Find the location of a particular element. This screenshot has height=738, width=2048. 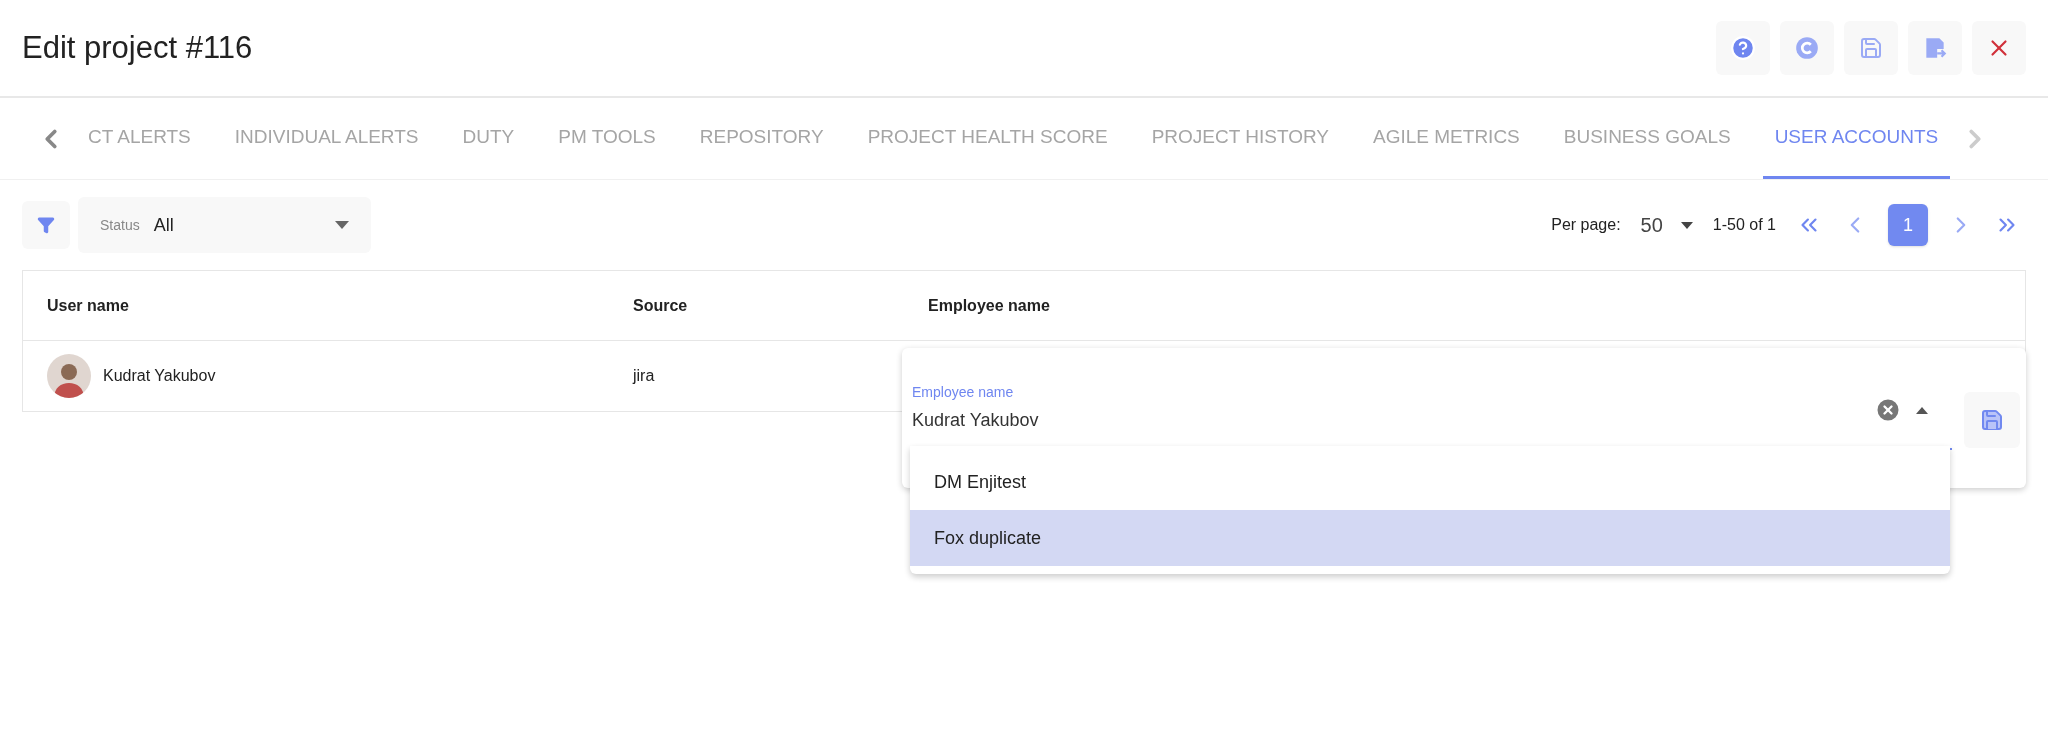

page-title: Edit project #116 is located at coordinates (137, 47).